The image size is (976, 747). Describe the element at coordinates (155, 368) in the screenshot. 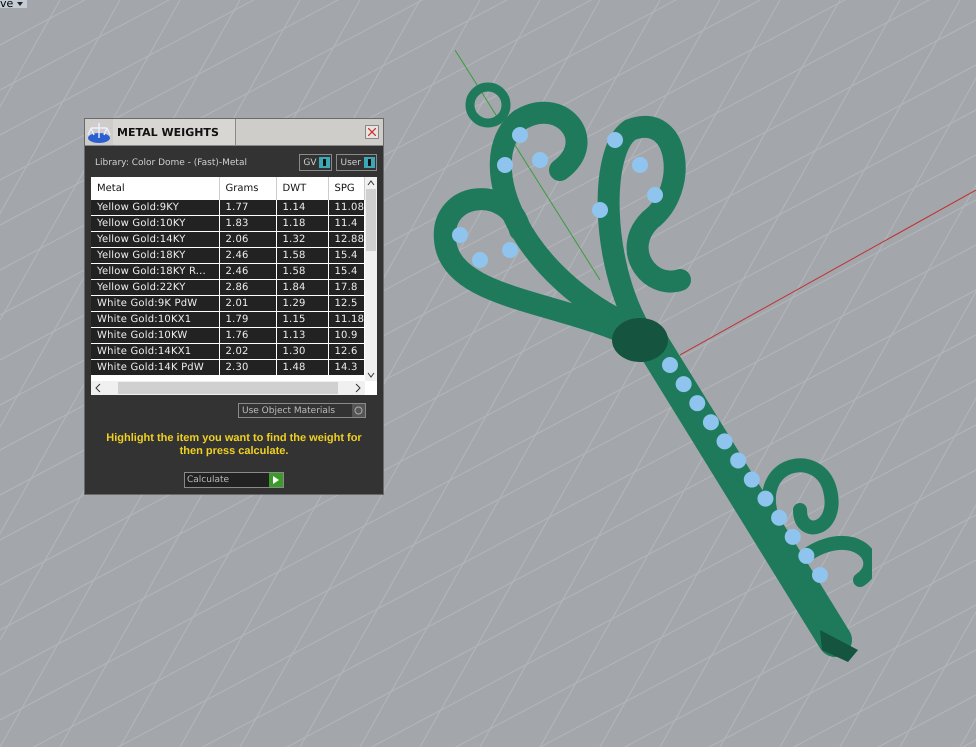

I see `table-cell: White Gold:14K PdW` at that location.